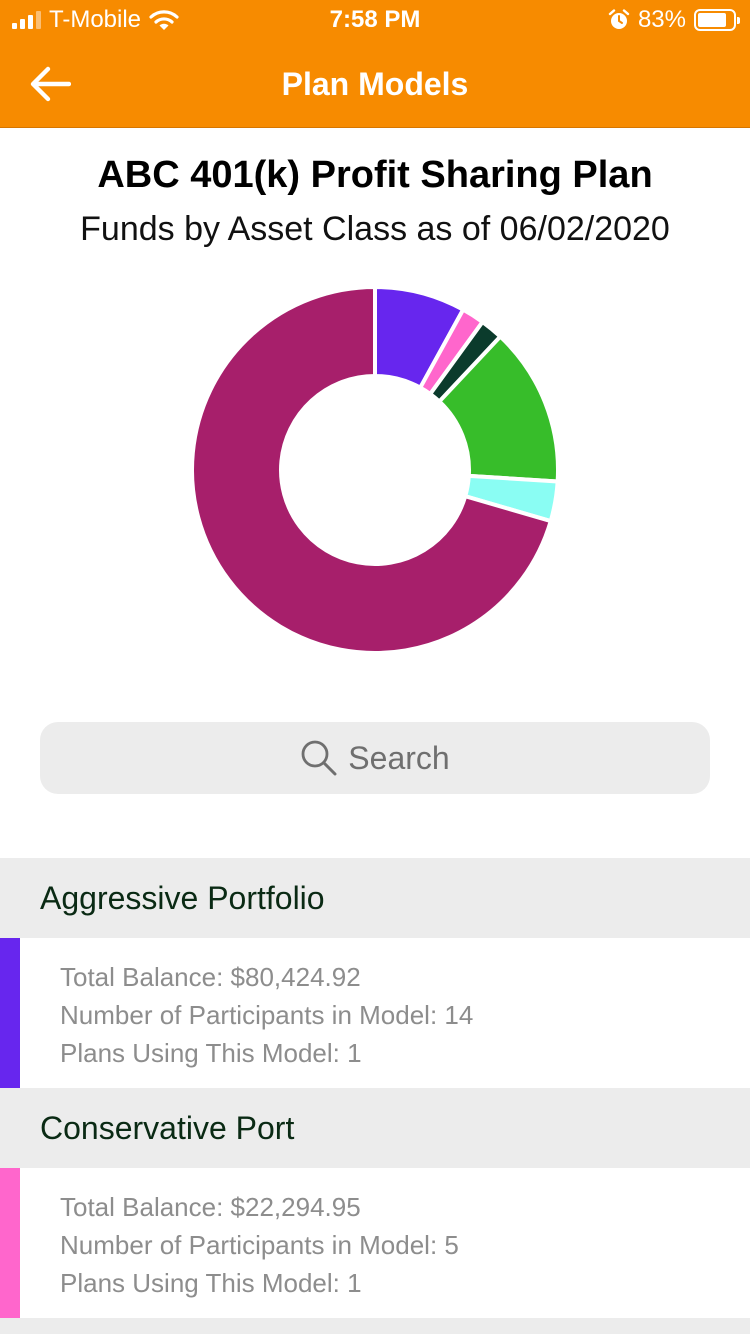 This screenshot has width=750, height=1334. I want to click on model-header-aggressive: Aggressive Portfolio, so click(375, 898).